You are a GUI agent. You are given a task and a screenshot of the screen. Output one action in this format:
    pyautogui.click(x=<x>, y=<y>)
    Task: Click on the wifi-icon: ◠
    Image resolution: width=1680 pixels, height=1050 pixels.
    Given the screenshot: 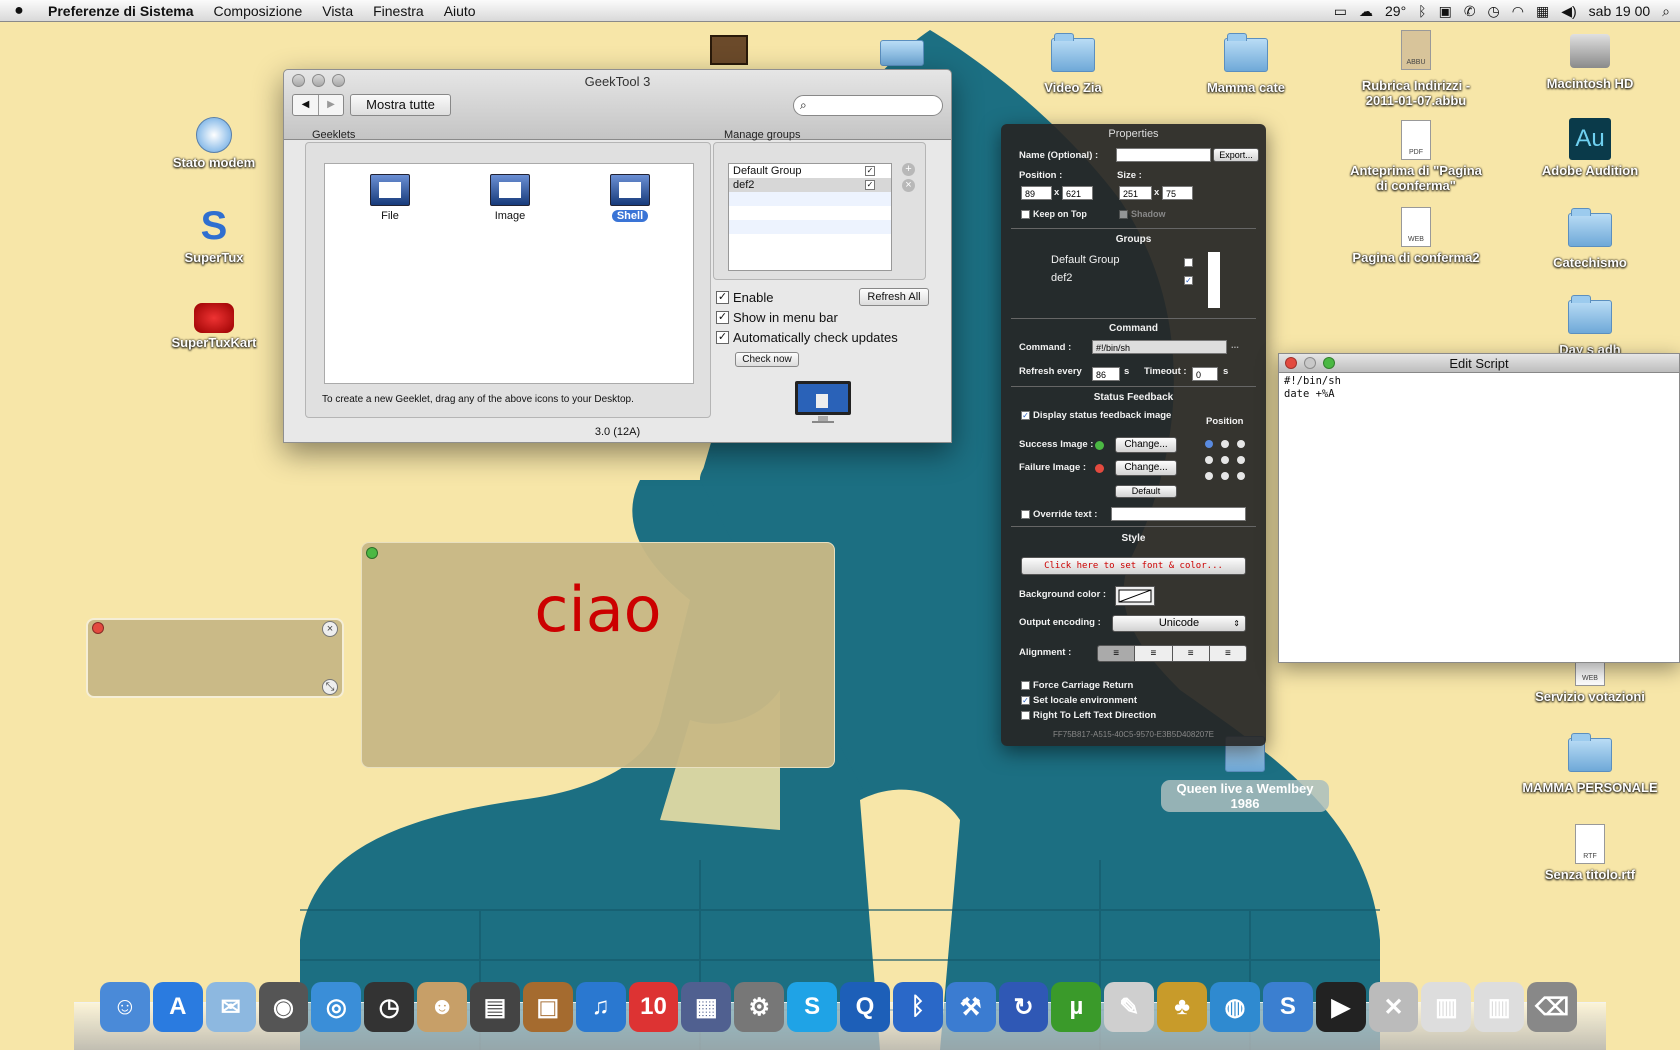 What is the action you would take?
    pyautogui.click(x=1518, y=11)
    